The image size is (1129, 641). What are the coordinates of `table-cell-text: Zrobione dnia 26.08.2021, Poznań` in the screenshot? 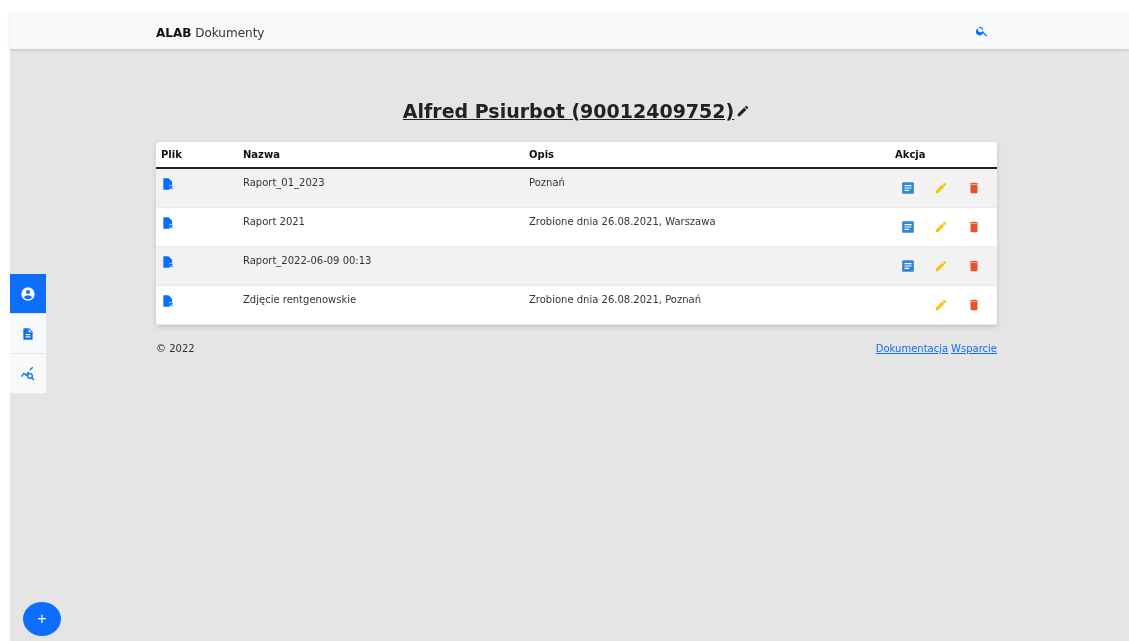 It's located at (615, 299).